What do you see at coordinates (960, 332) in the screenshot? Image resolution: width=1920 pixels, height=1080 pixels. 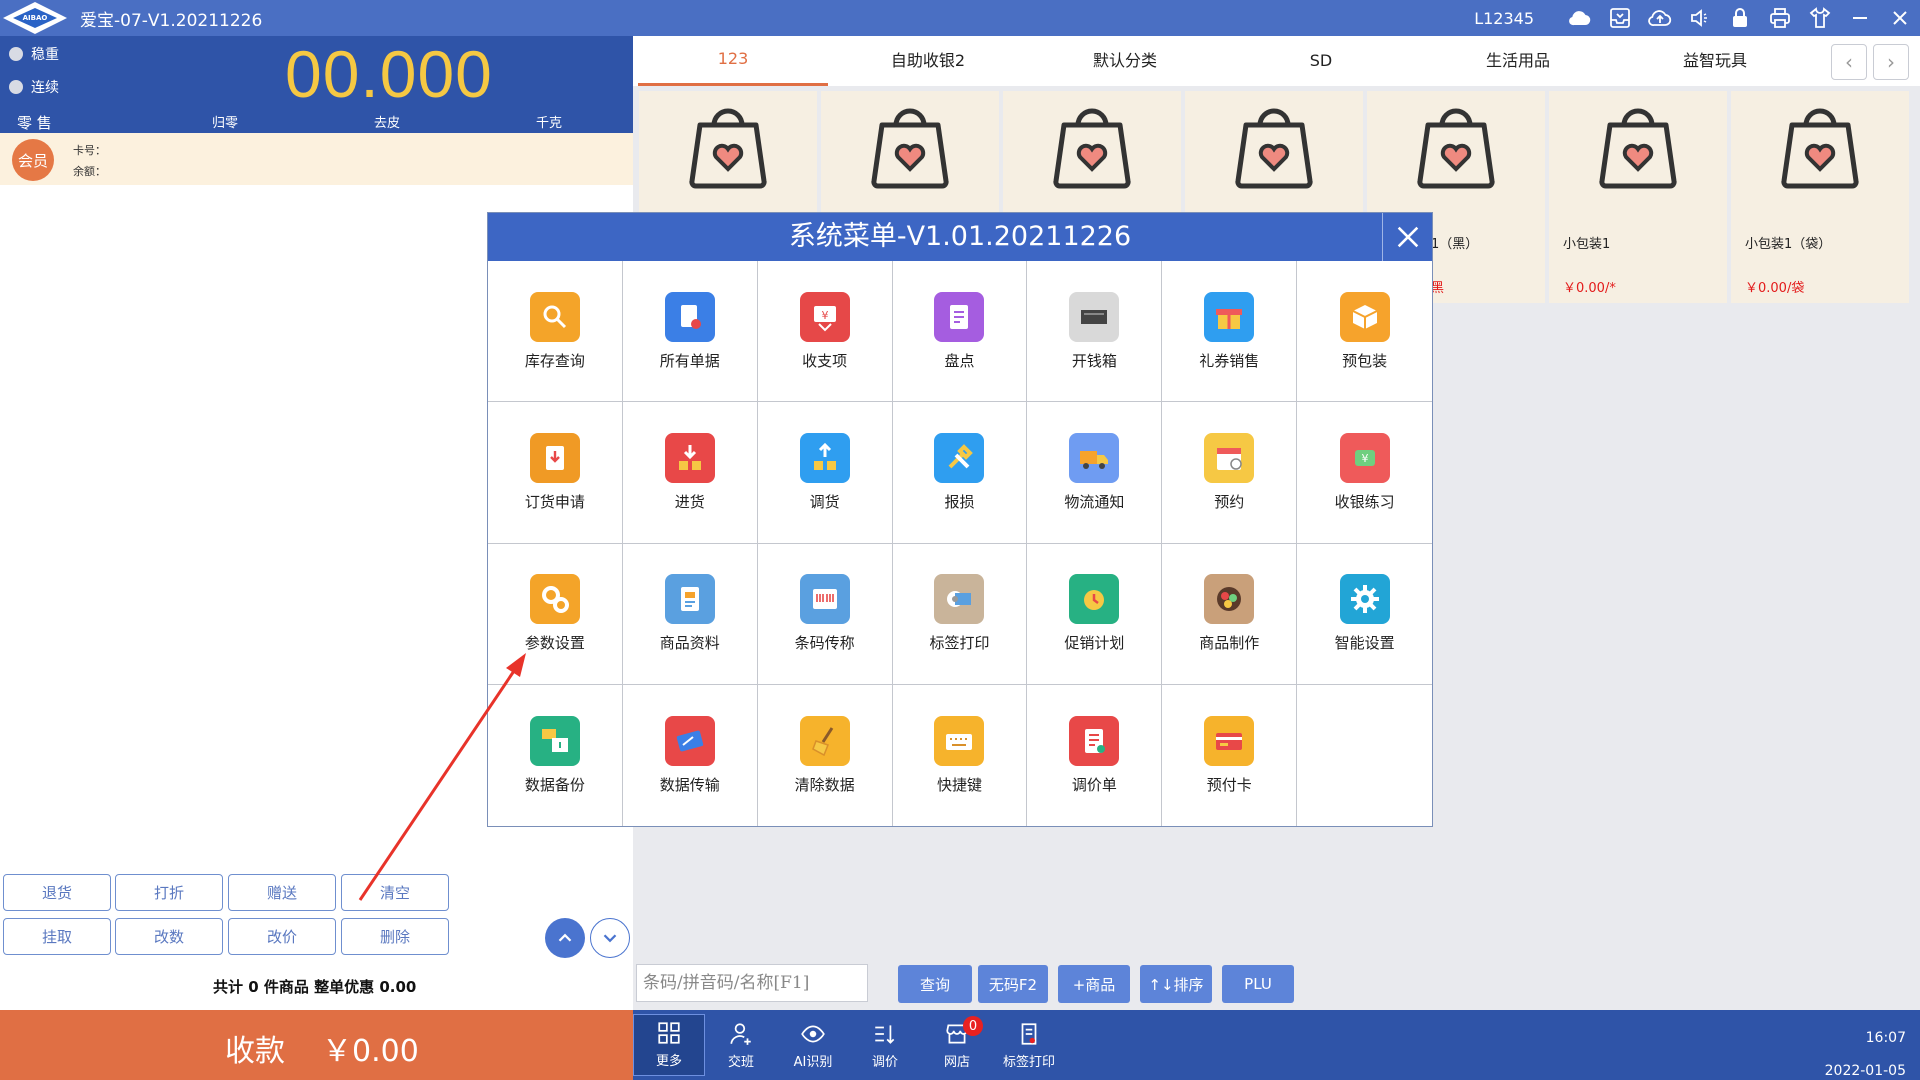 I see `menu-item: 盘点` at bounding box center [960, 332].